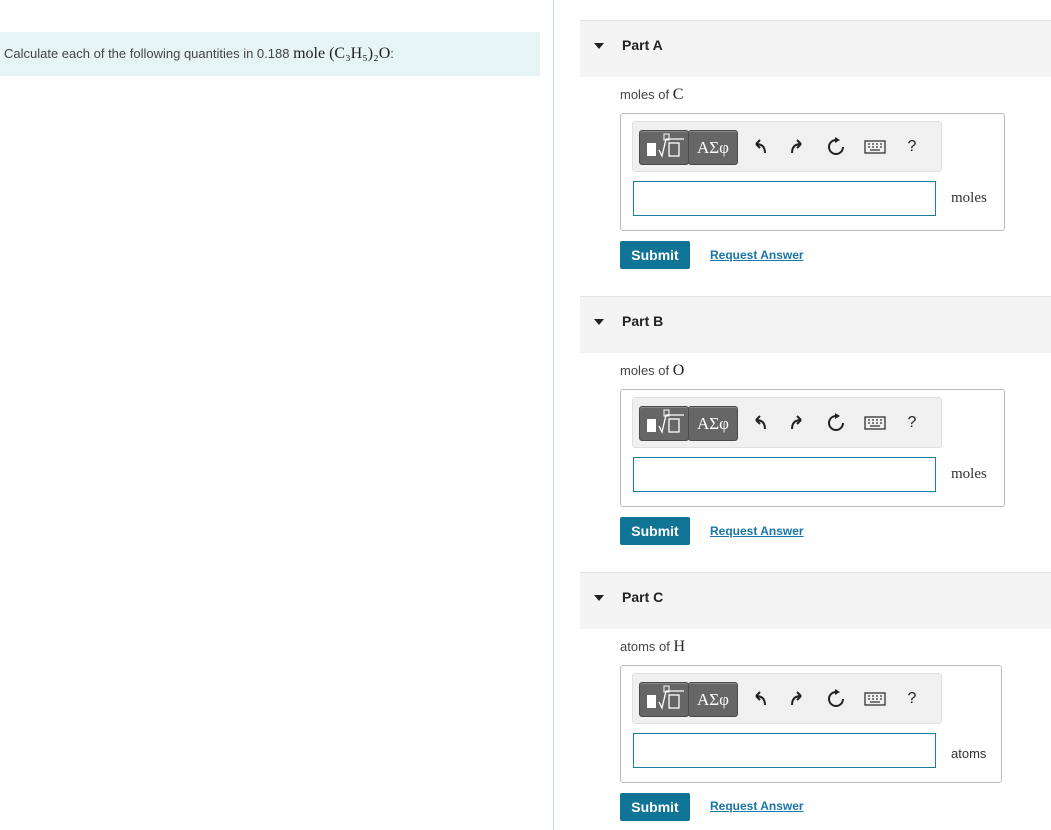  I want to click on answer-box: ΑΣφ ? atoms, so click(811, 724).